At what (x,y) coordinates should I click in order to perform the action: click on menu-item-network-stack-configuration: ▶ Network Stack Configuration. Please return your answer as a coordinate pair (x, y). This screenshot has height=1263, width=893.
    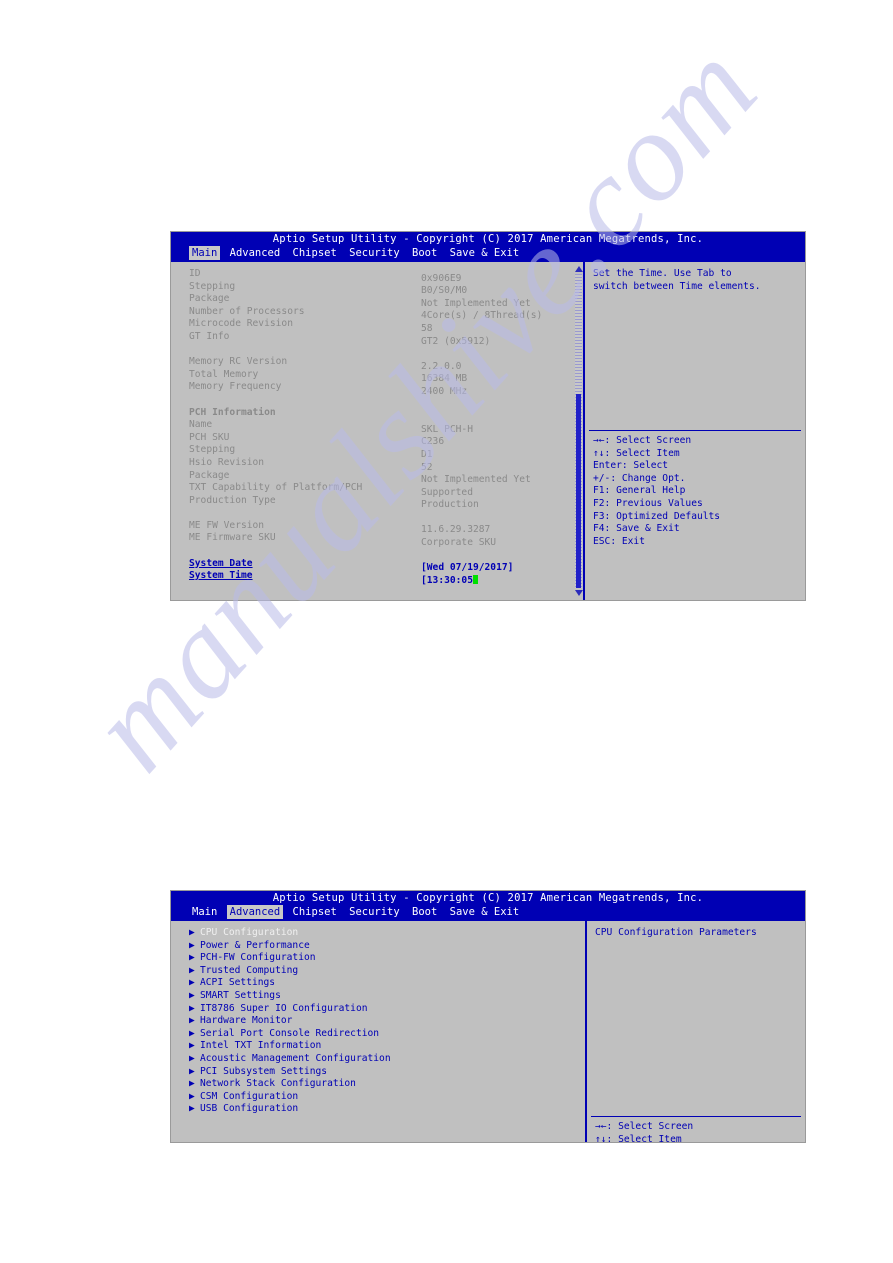
    Looking at the image, I should click on (387, 1084).